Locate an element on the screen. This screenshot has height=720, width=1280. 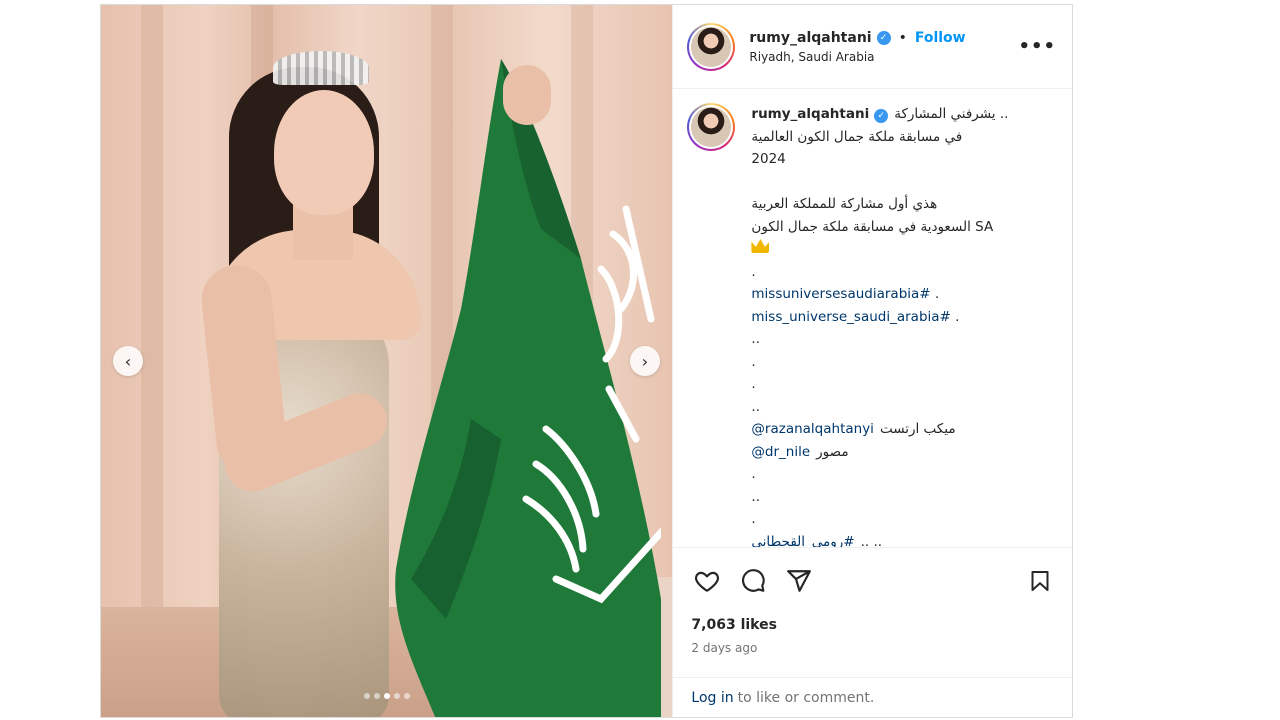
mention-link: @razanalqahtanyi is located at coordinates (812, 429).